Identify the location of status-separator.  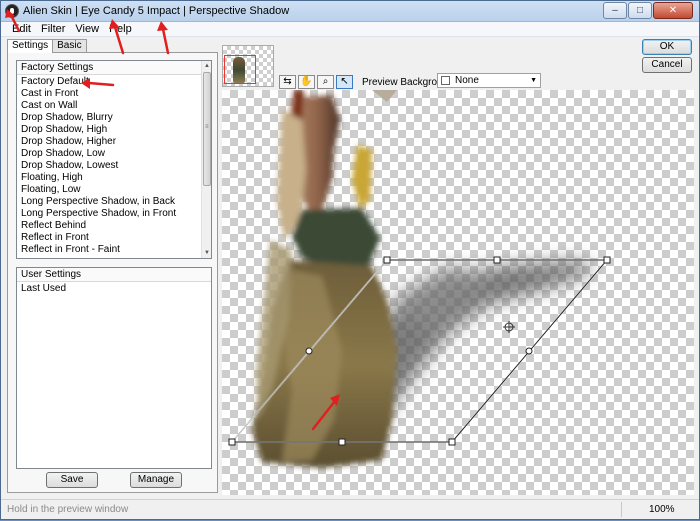
(621, 509).